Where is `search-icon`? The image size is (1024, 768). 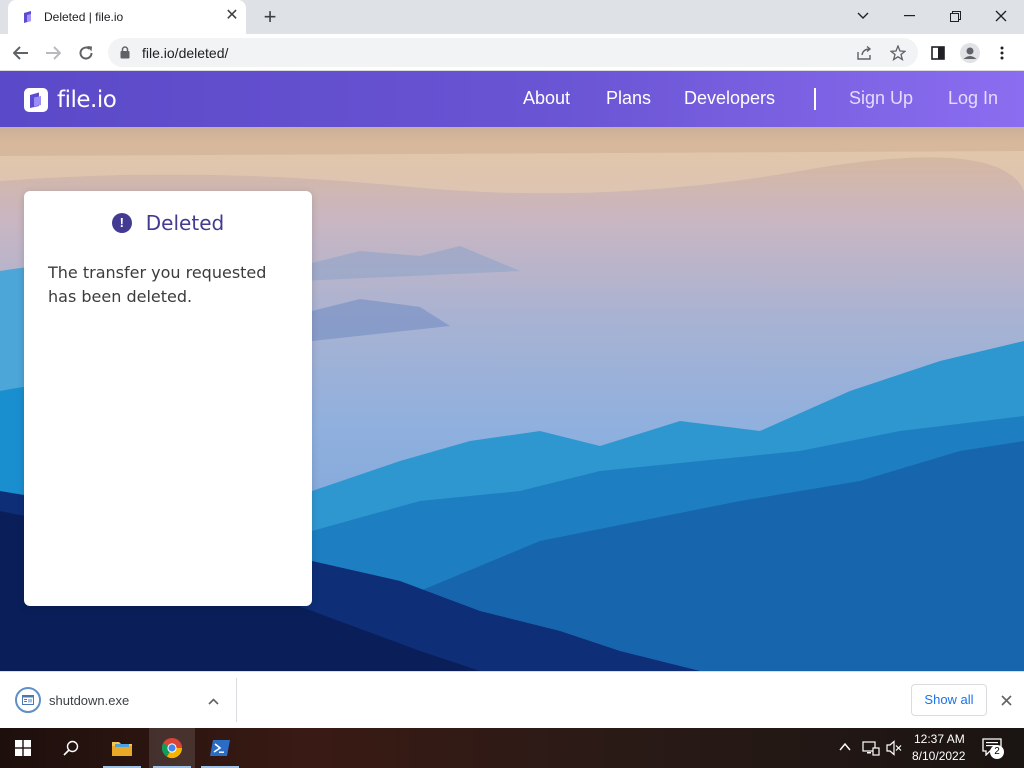 search-icon is located at coordinates (71, 748).